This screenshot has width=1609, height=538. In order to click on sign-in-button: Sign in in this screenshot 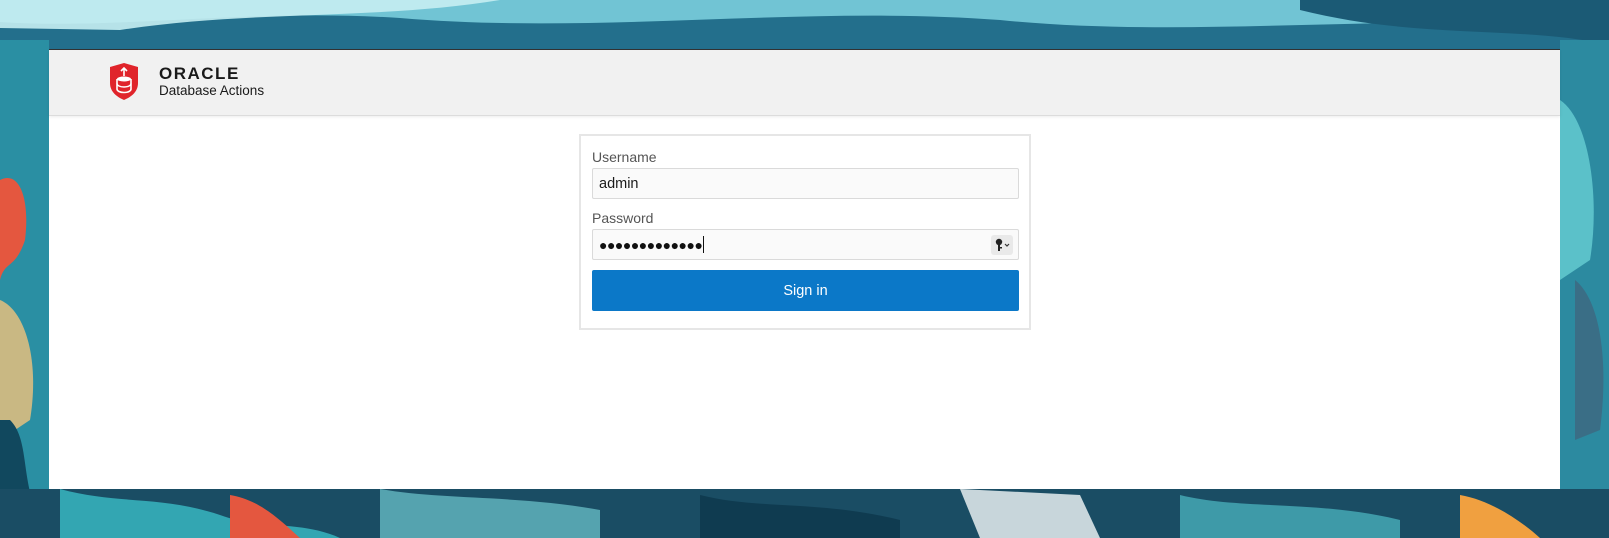, I will do `click(805, 290)`.